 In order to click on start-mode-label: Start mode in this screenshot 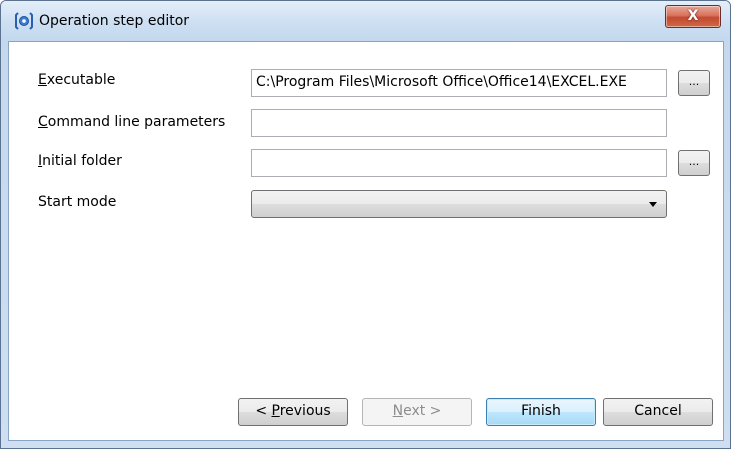, I will do `click(77, 202)`.